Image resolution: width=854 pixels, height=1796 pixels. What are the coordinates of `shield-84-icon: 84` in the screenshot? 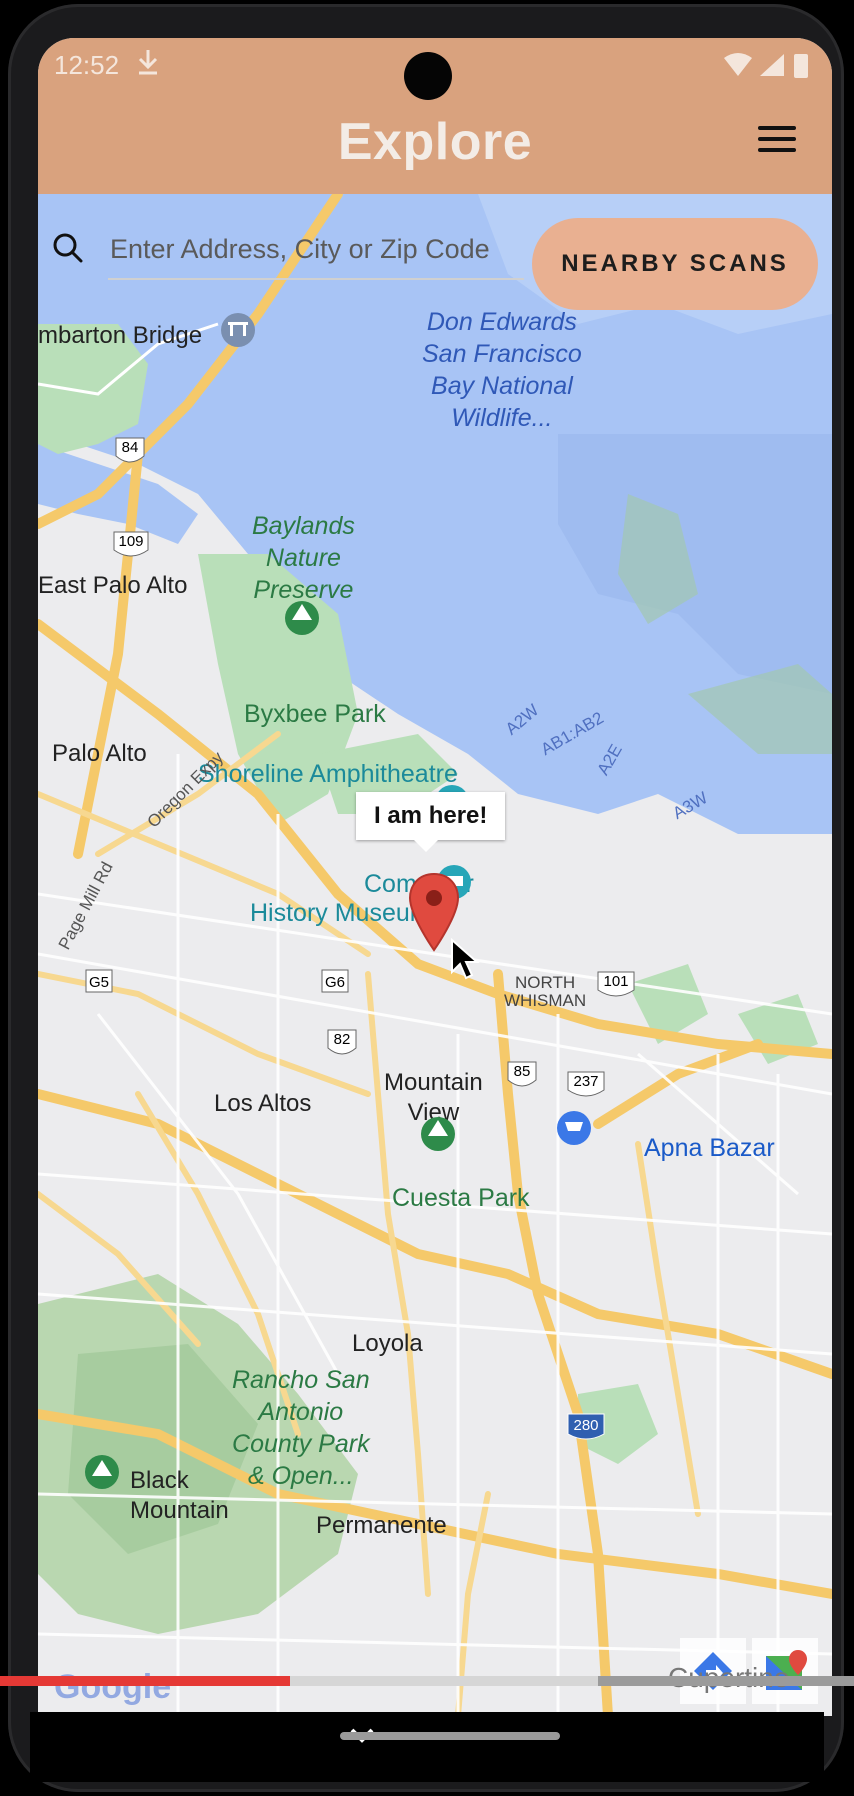 It's located at (130, 450).